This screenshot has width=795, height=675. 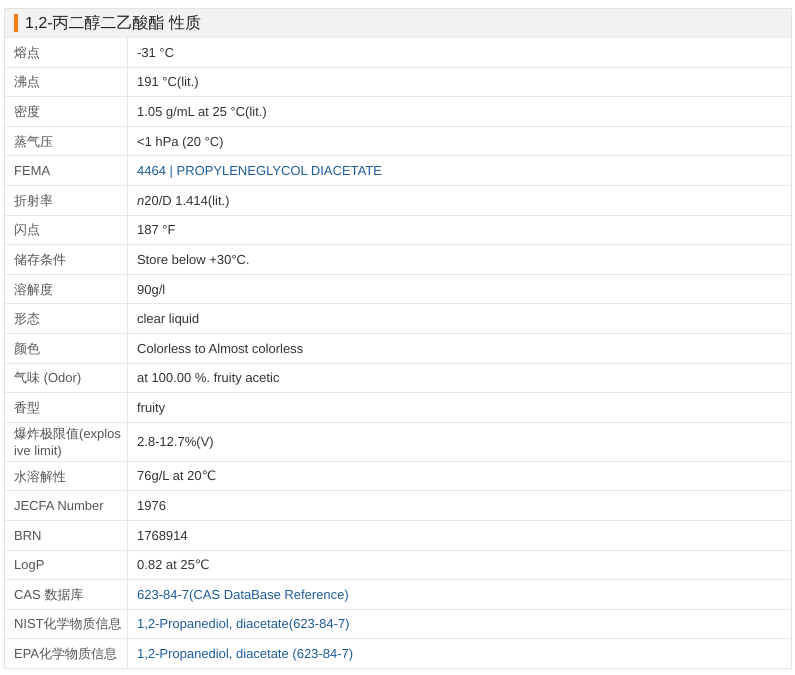 What do you see at coordinates (156, 230) in the screenshot?
I see `property-value: 187 °F` at bounding box center [156, 230].